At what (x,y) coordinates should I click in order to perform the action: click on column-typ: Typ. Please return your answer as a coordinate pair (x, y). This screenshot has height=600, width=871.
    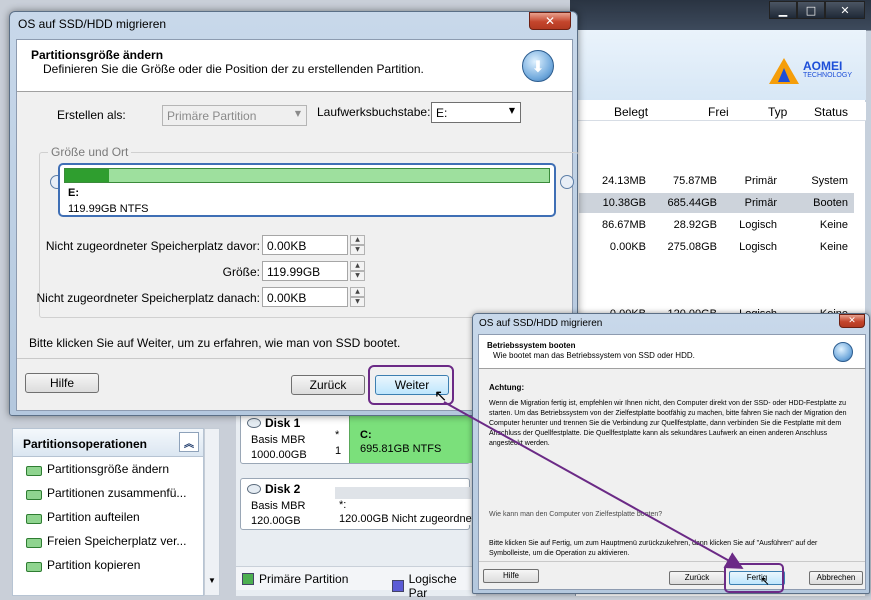
    Looking at the image, I should click on (777, 112).